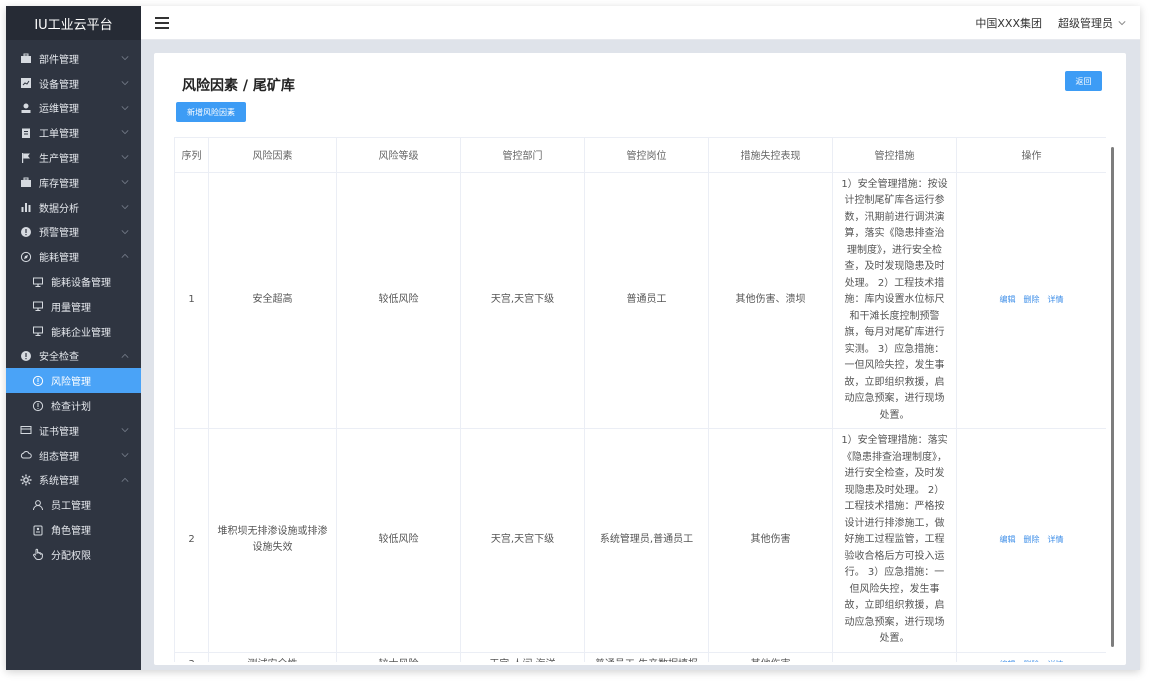 The height and width of the screenshot is (686, 1152). What do you see at coordinates (38, 505) in the screenshot?
I see `person-icon` at bounding box center [38, 505].